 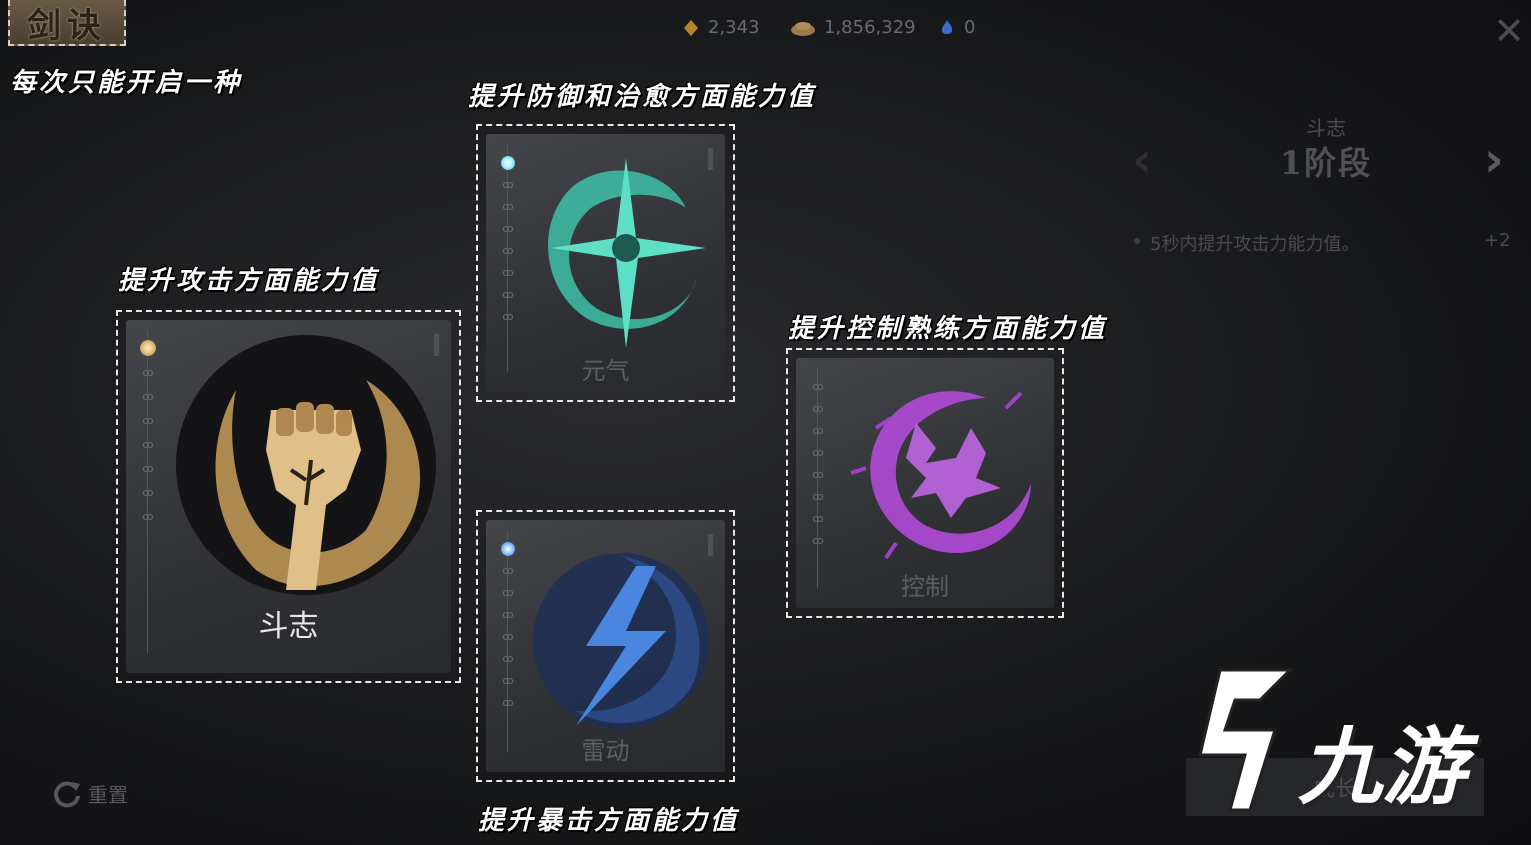 I want to click on skill-card-leidong: ꝏꝏꝏꝏꝏꝏꝏ 雷动, so click(x=605, y=646).